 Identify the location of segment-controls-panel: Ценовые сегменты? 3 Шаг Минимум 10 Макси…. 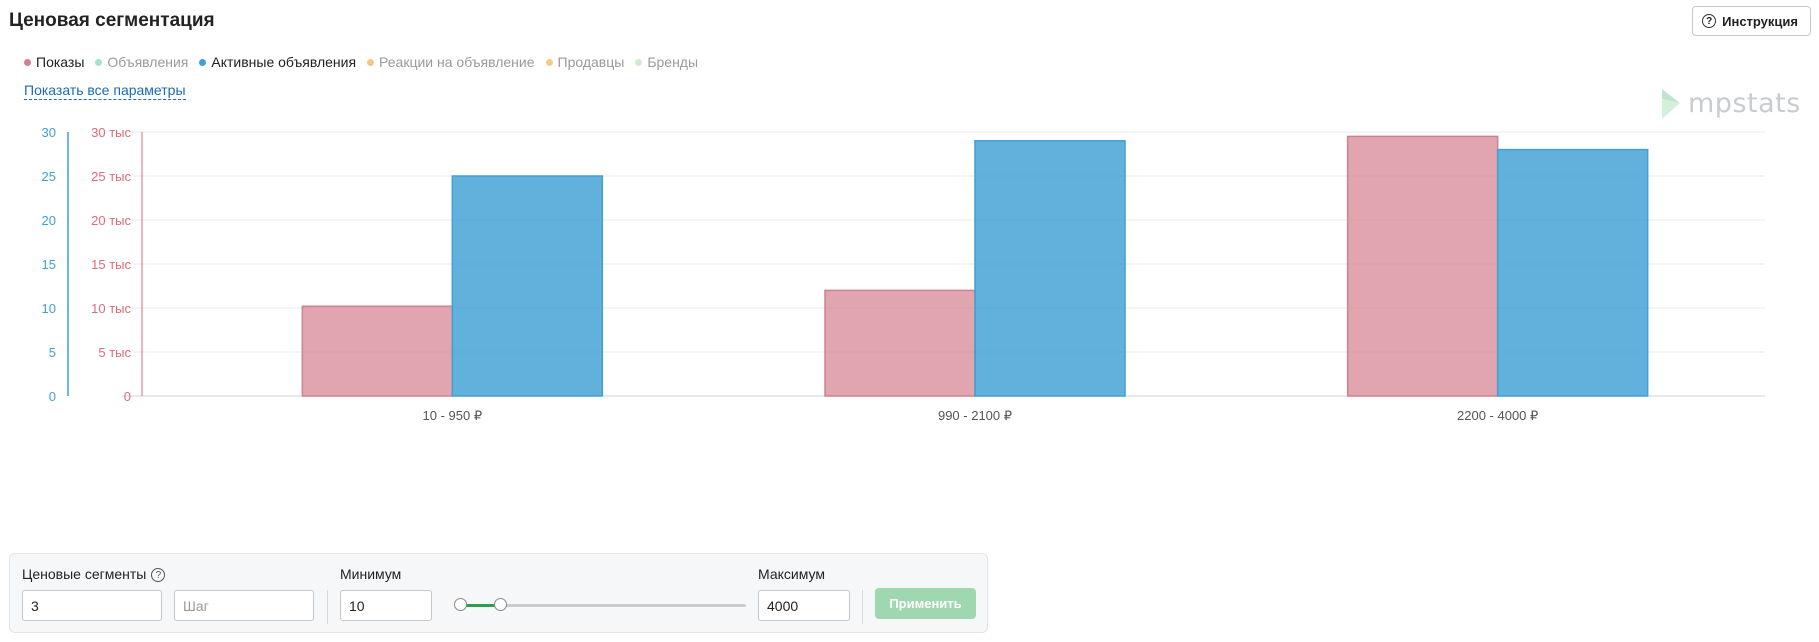
(498, 593).